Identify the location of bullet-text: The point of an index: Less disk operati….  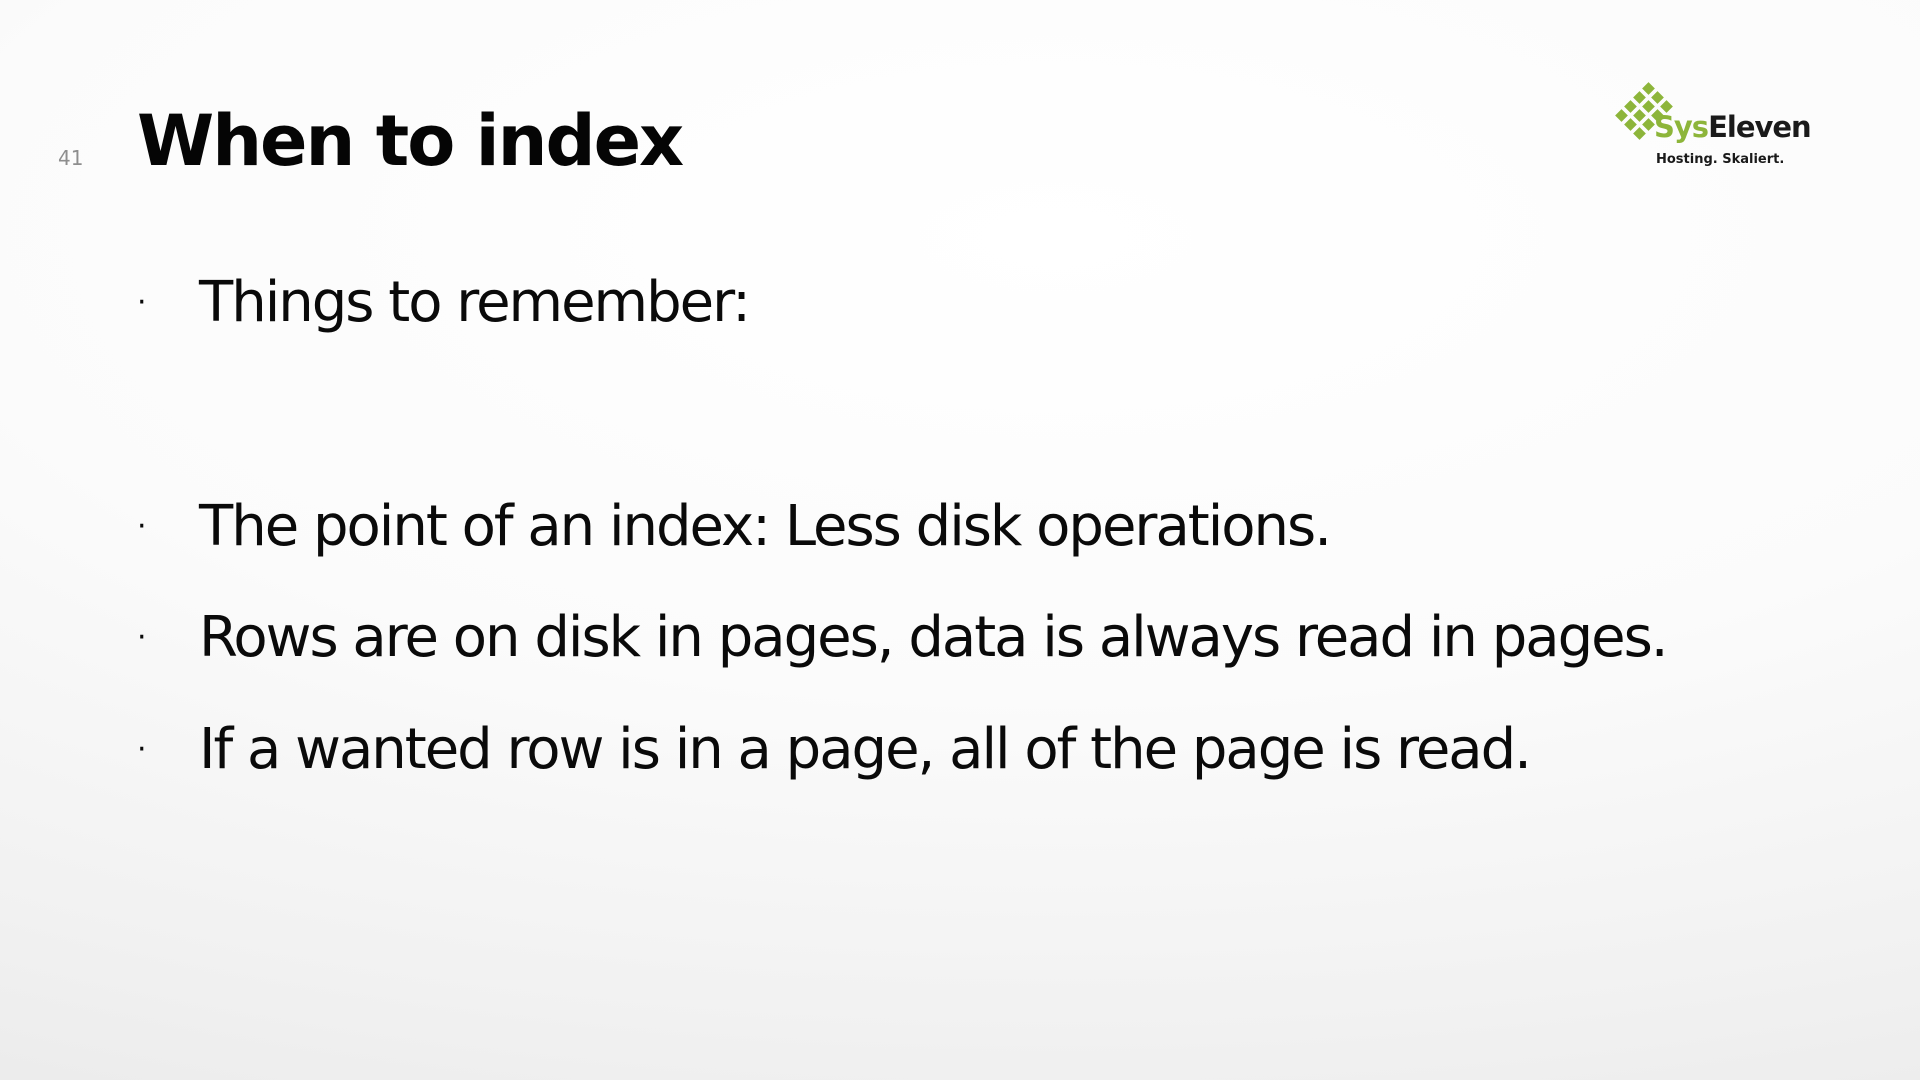
(765, 526).